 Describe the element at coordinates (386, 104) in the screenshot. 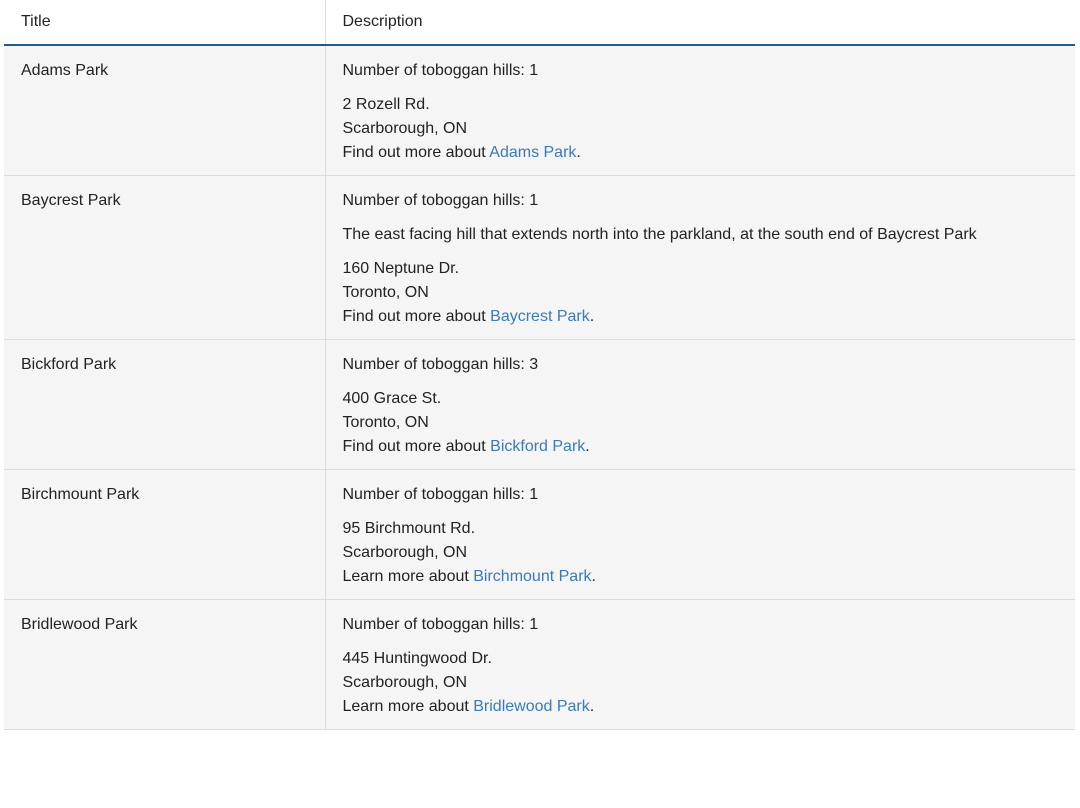

I see `street-address: 2 Rozell Rd.` at that location.